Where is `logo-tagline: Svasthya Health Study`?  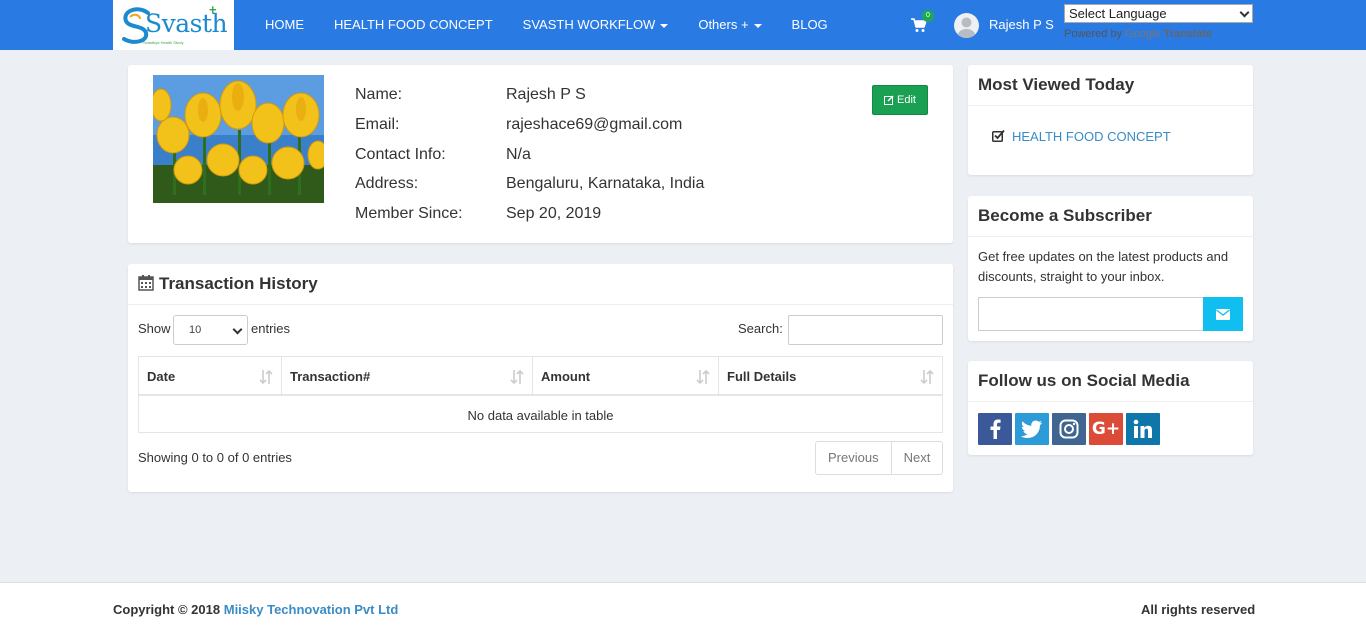
logo-tagline: Svasthya Health Study is located at coordinates (163, 42).